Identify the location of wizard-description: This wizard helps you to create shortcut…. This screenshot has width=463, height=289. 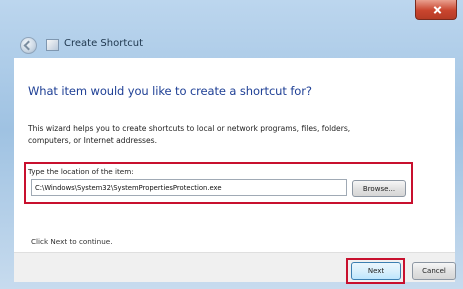
(189, 134).